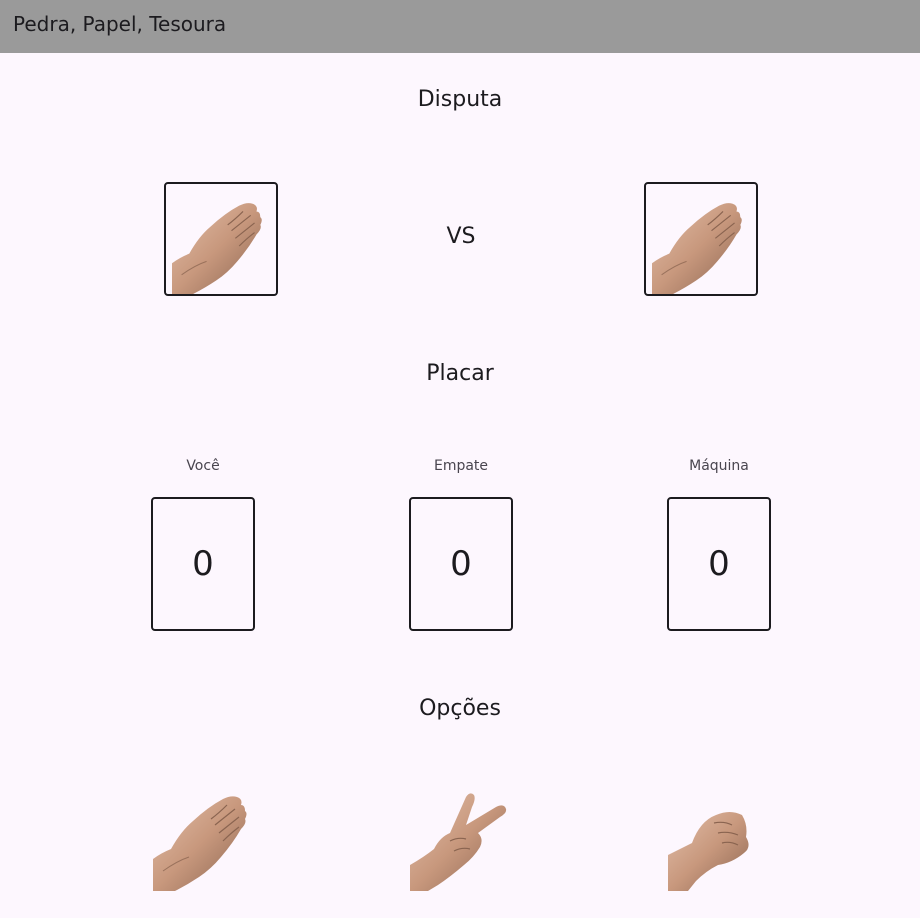  I want to click on player-score-label: Você, so click(203, 466).